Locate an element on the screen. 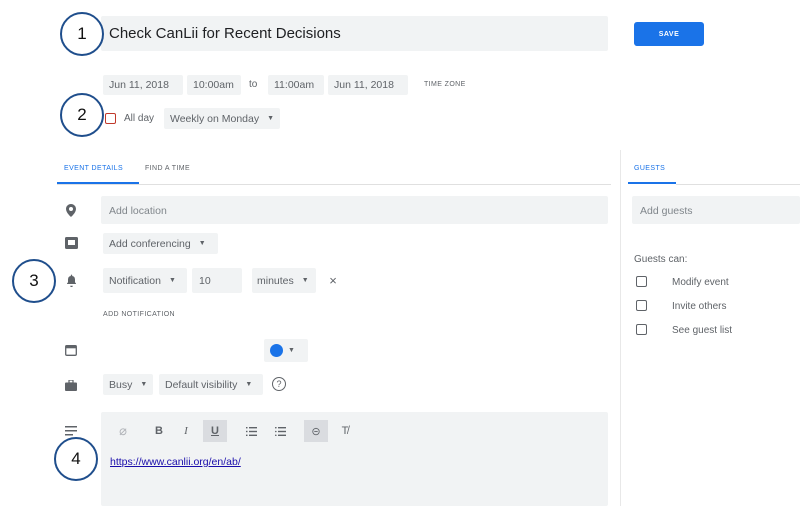  link-icon: ⊝ is located at coordinates (316, 431).